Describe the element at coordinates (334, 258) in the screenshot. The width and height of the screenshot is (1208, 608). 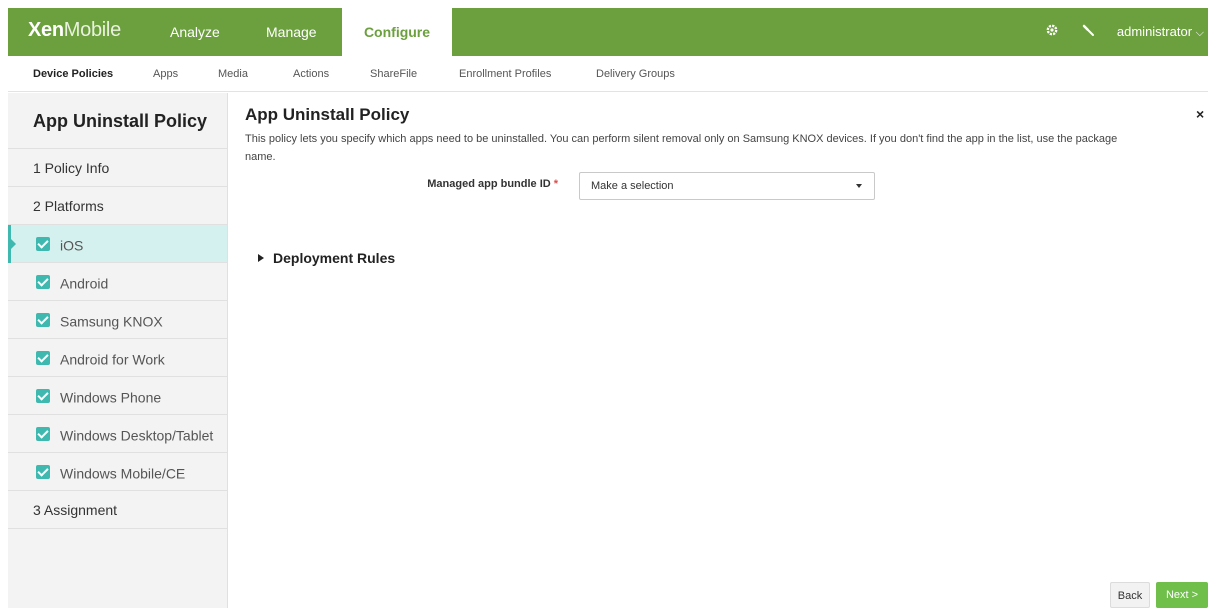
I see `deployment-rules-label: Deployment Rules` at that location.